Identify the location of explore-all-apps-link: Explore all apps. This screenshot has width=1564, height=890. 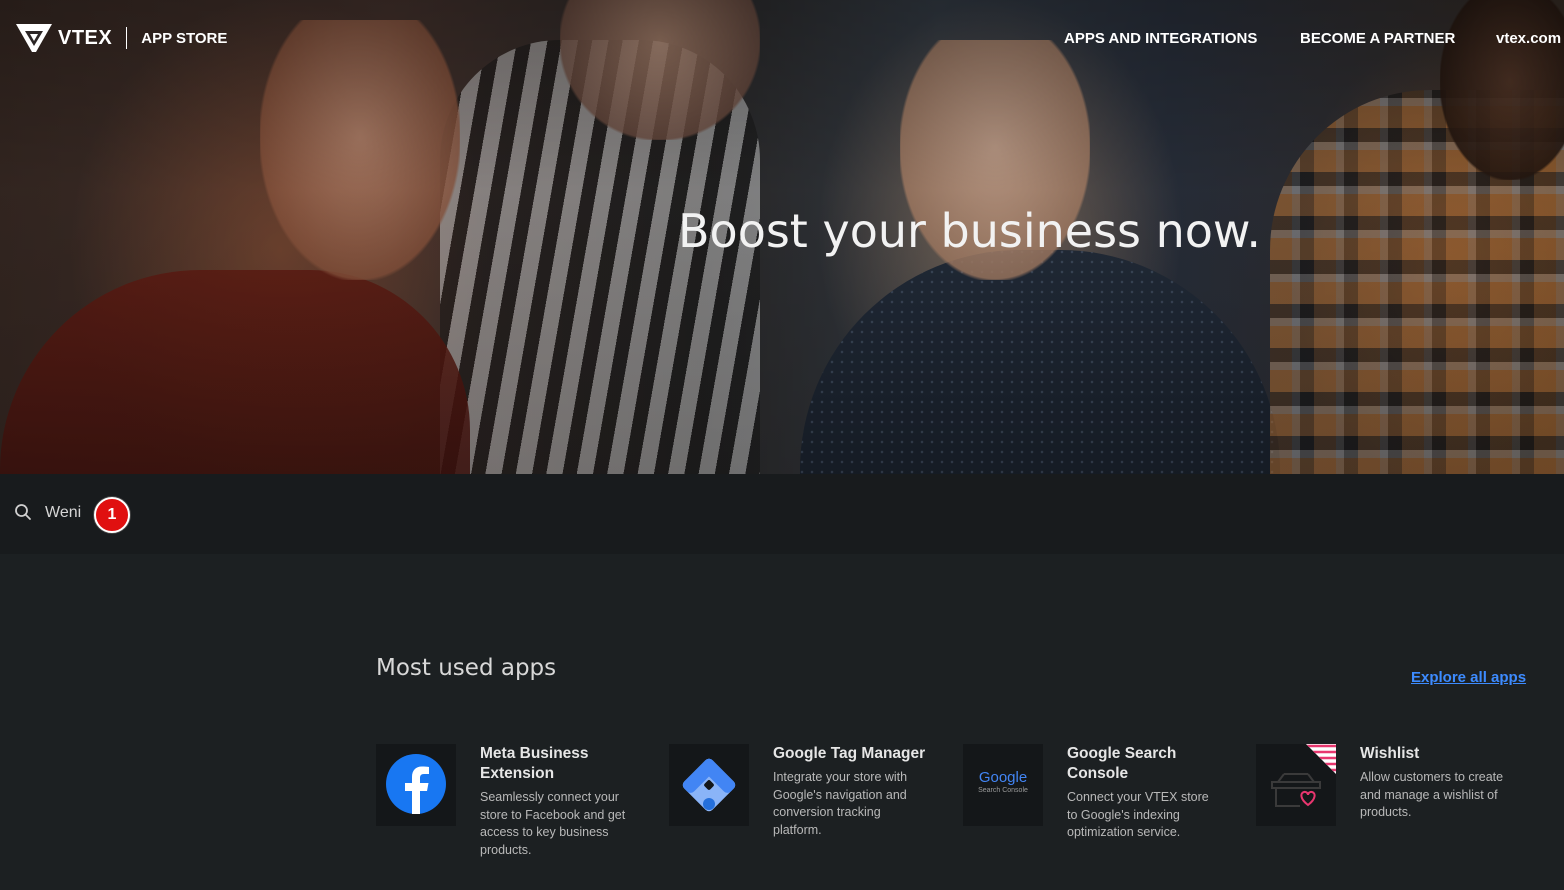
(1468, 677).